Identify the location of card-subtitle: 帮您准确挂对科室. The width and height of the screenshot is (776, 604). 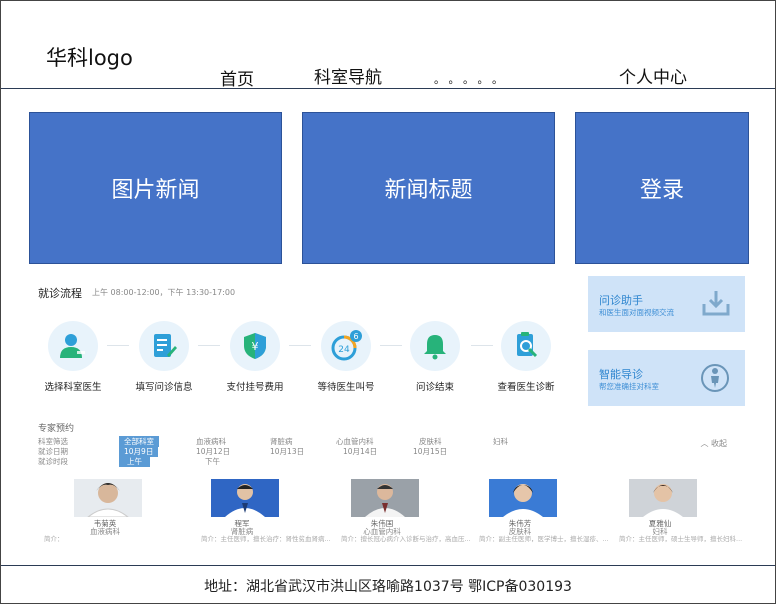
(629, 386).